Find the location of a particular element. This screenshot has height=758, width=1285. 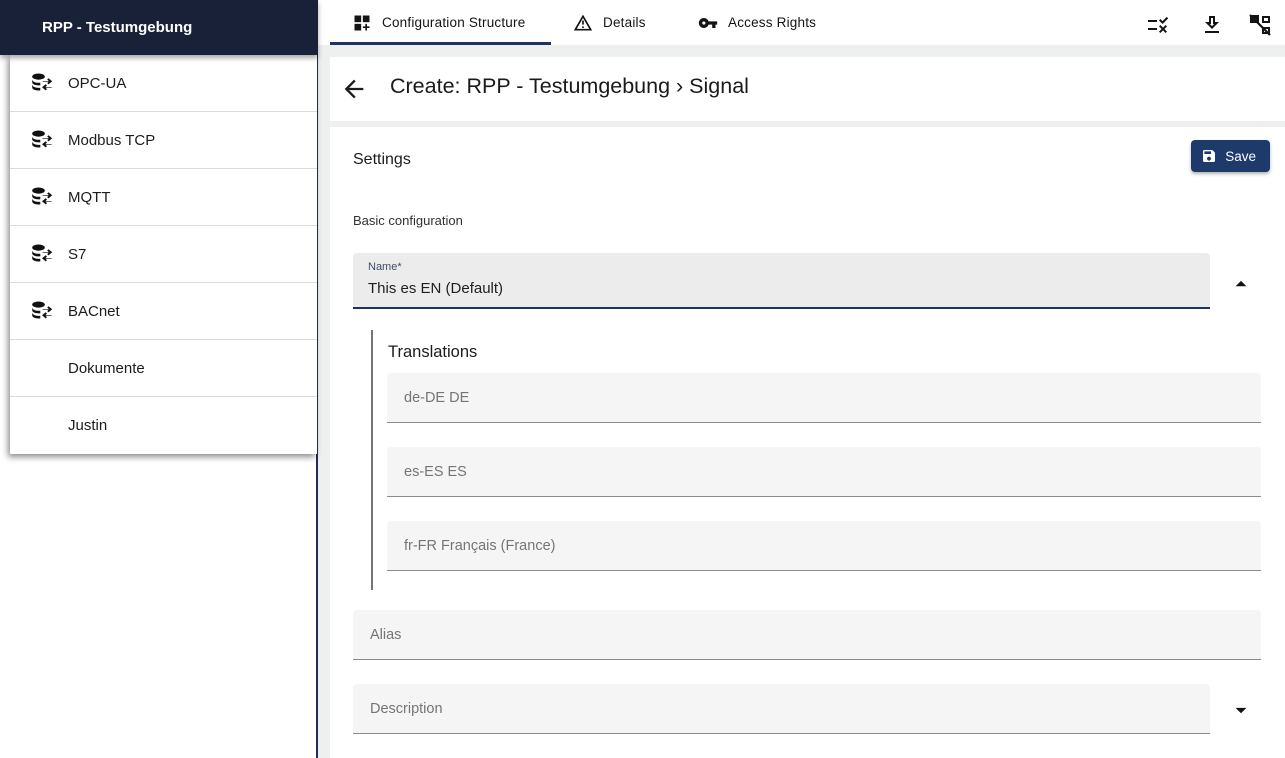

name-input is located at coordinates (781, 288).